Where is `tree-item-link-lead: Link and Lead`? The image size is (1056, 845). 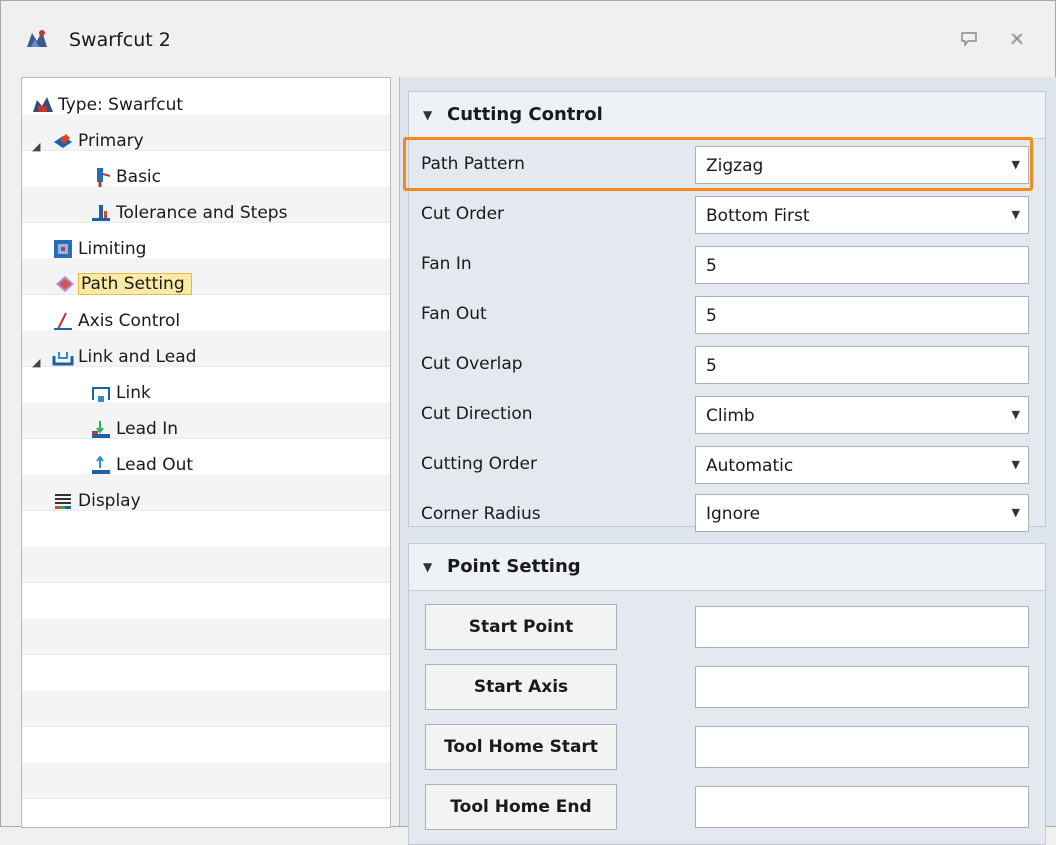 tree-item-link-lead: Link and Lead is located at coordinates (124, 357).